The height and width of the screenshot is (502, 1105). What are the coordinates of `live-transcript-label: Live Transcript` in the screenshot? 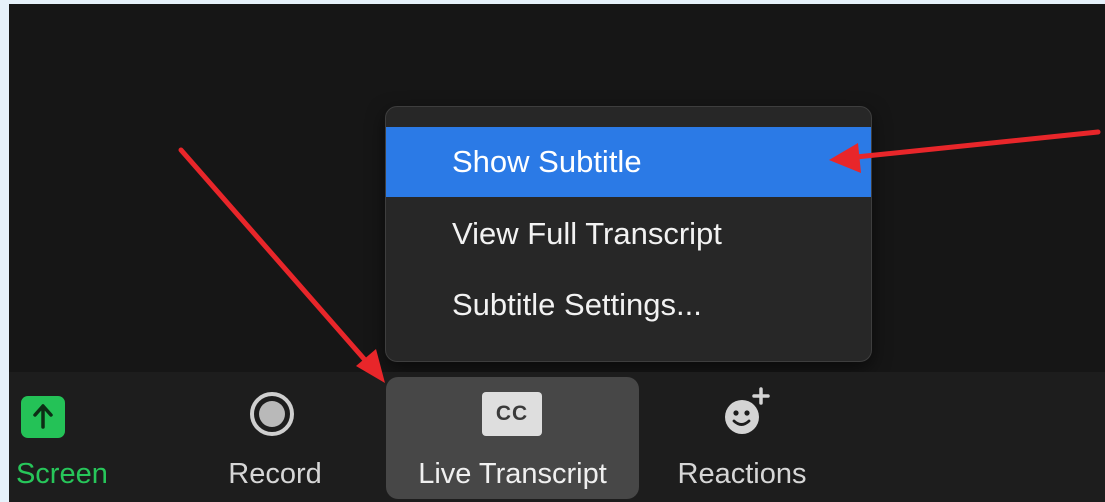 It's located at (512, 474).